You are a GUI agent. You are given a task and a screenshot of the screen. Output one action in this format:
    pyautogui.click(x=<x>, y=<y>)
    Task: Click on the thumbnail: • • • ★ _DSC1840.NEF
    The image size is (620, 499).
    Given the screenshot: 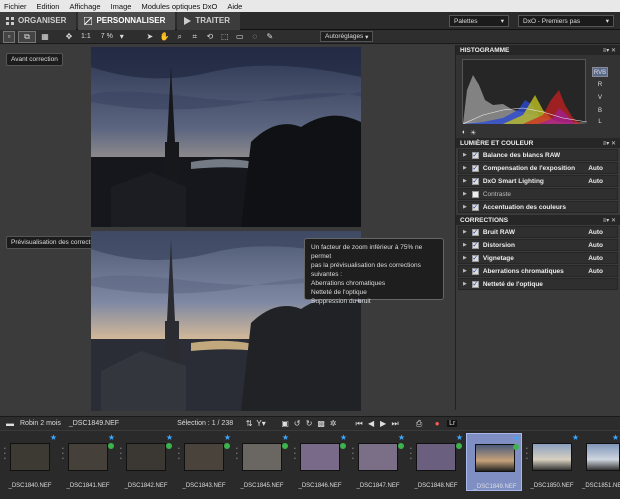 What is the action you would take?
    pyautogui.click(x=30, y=462)
    